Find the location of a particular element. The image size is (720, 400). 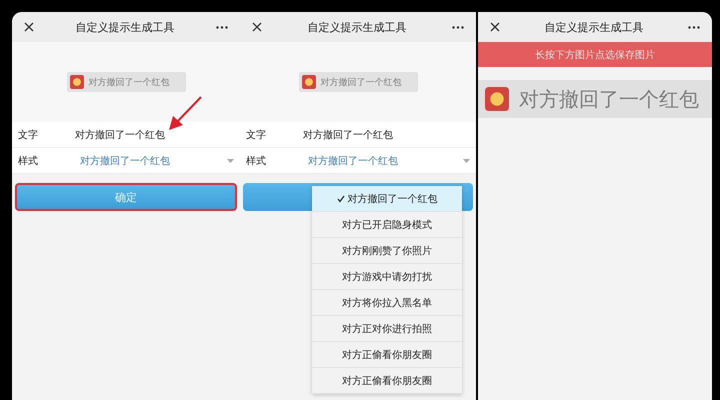

dropdown-option: 对方将你拉入黑名单 is located at coordinates (387, 303).